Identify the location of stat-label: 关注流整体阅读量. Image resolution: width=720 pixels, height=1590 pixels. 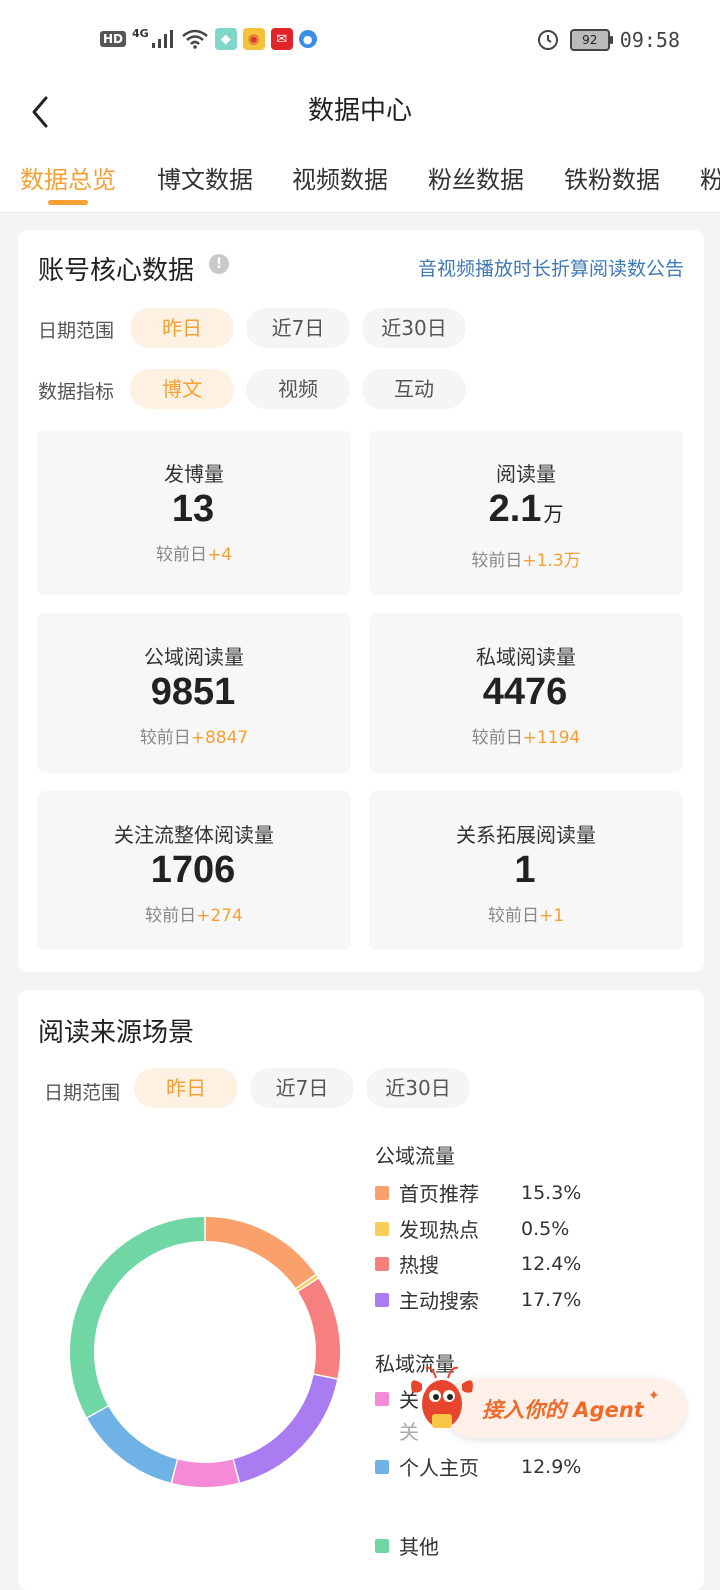
(194, 835).